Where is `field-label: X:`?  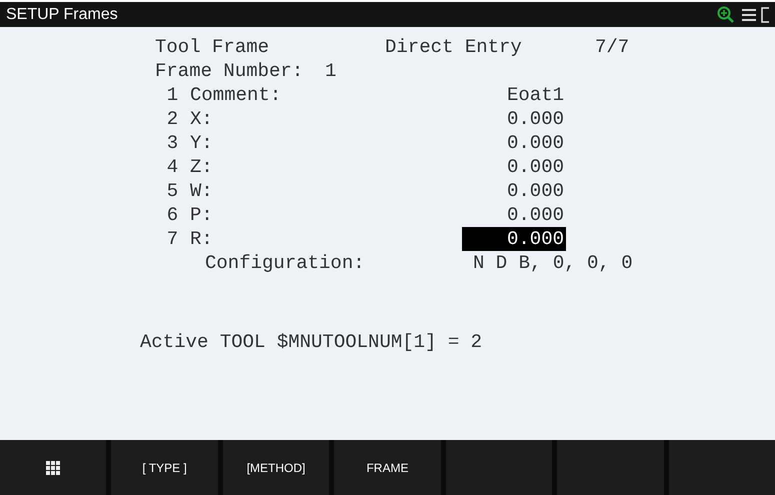 field-label: X: is located at coordinates (202, 119).